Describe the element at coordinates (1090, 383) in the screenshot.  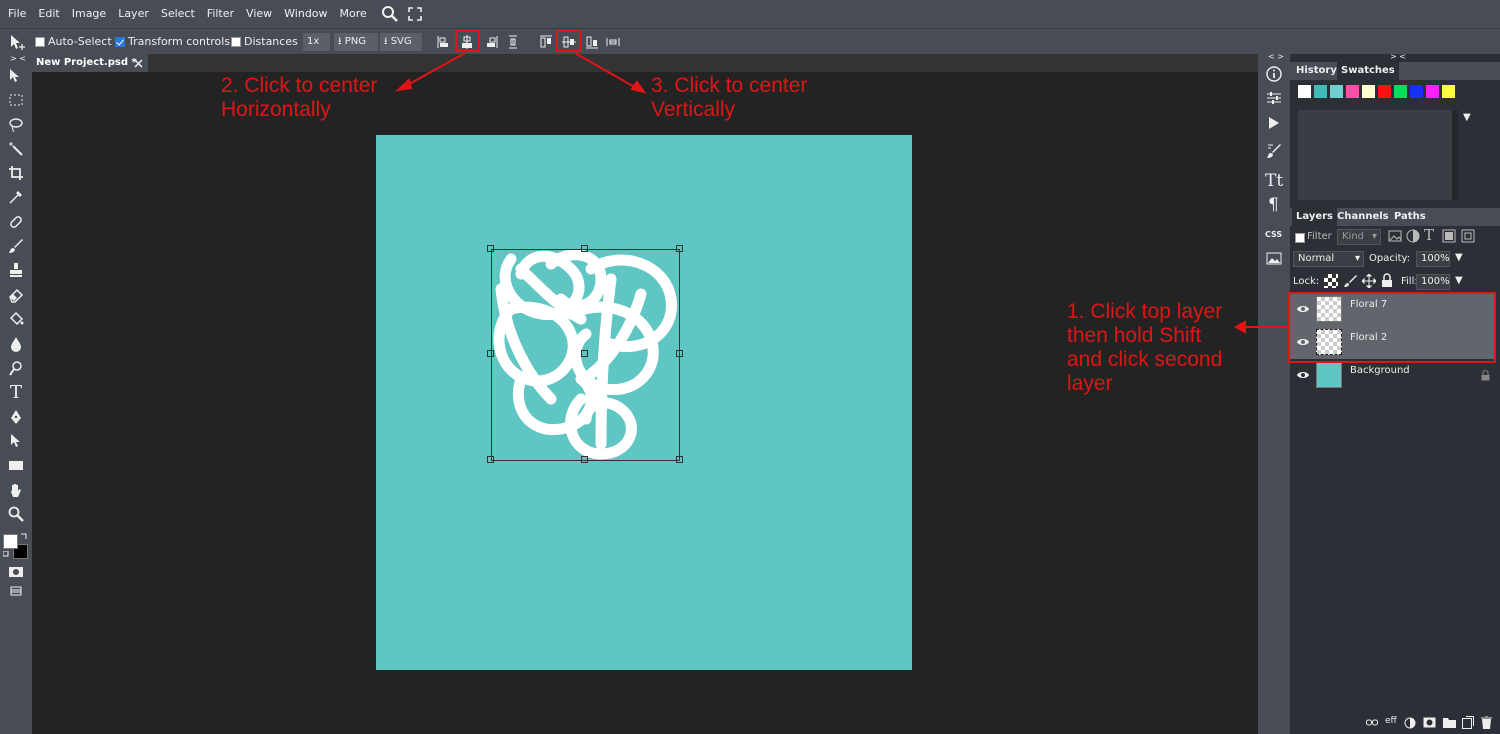
I see `step1-line4: layer` at that location.